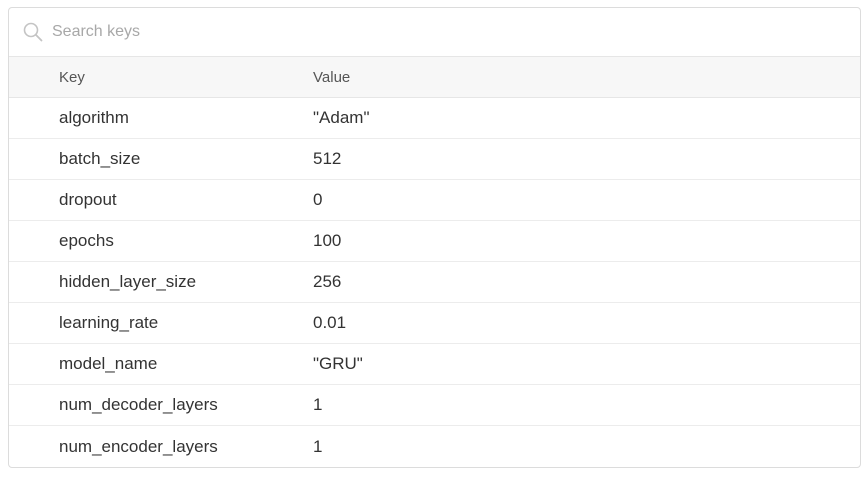 The height and width of the screenshot is (477, 867). What do you see at coordinates (138, 404) in the screenshot?
I see `row-key: num_decoder_layers` at bounding box center [138, 404].